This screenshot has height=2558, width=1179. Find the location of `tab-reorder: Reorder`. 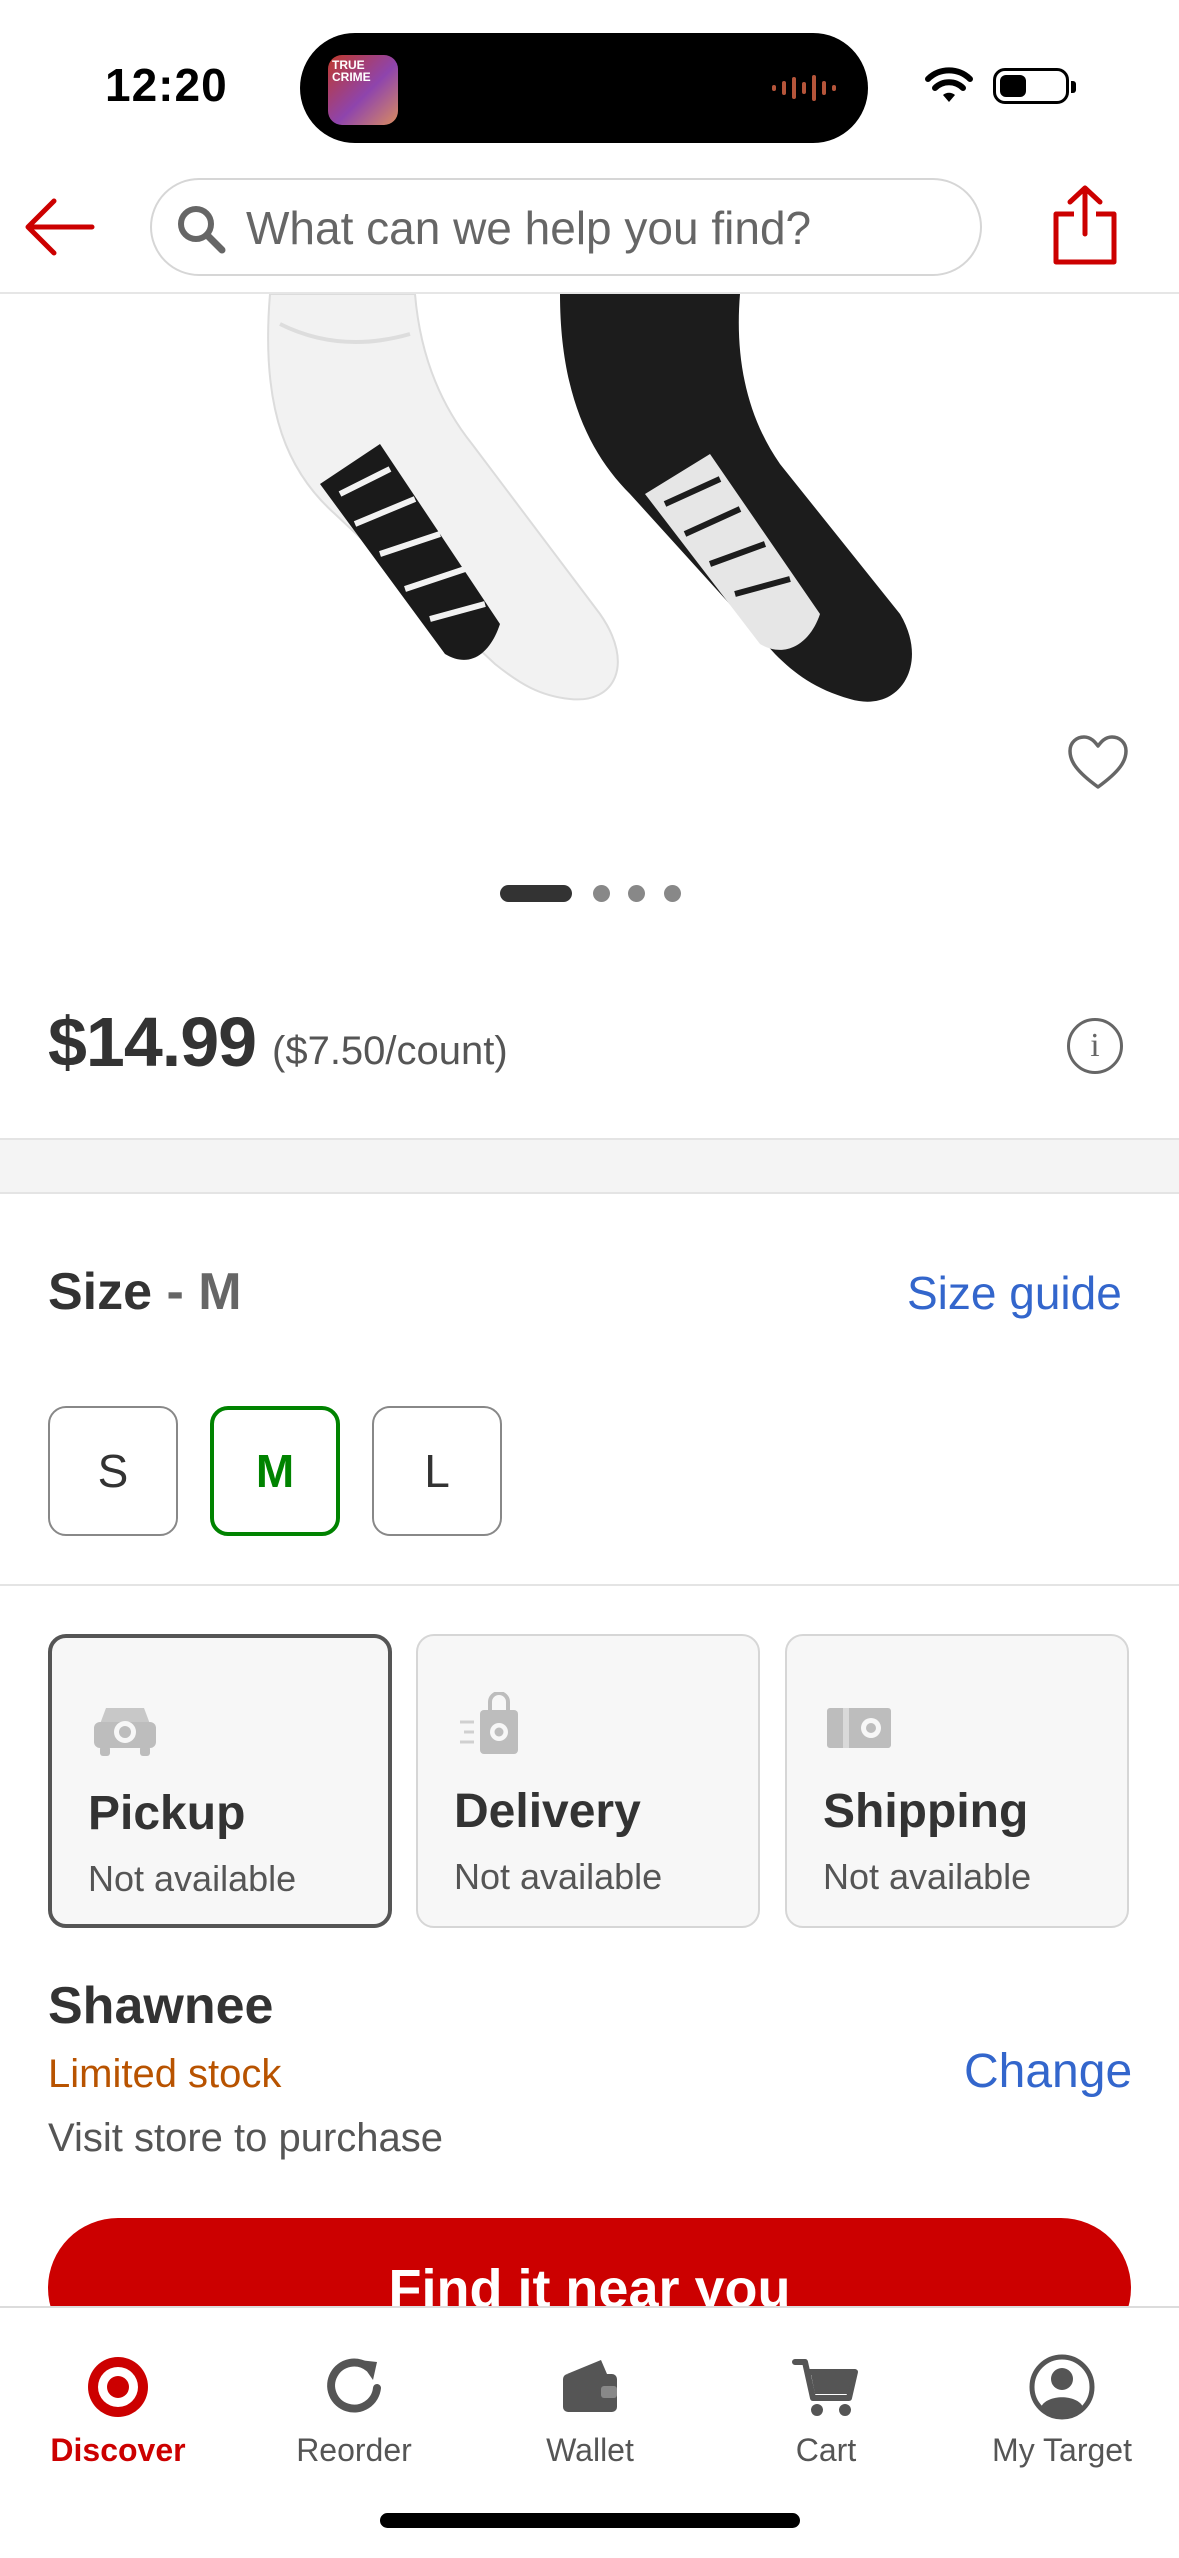

tab-reorder: Reorder is located at coordinates (354, 2393).